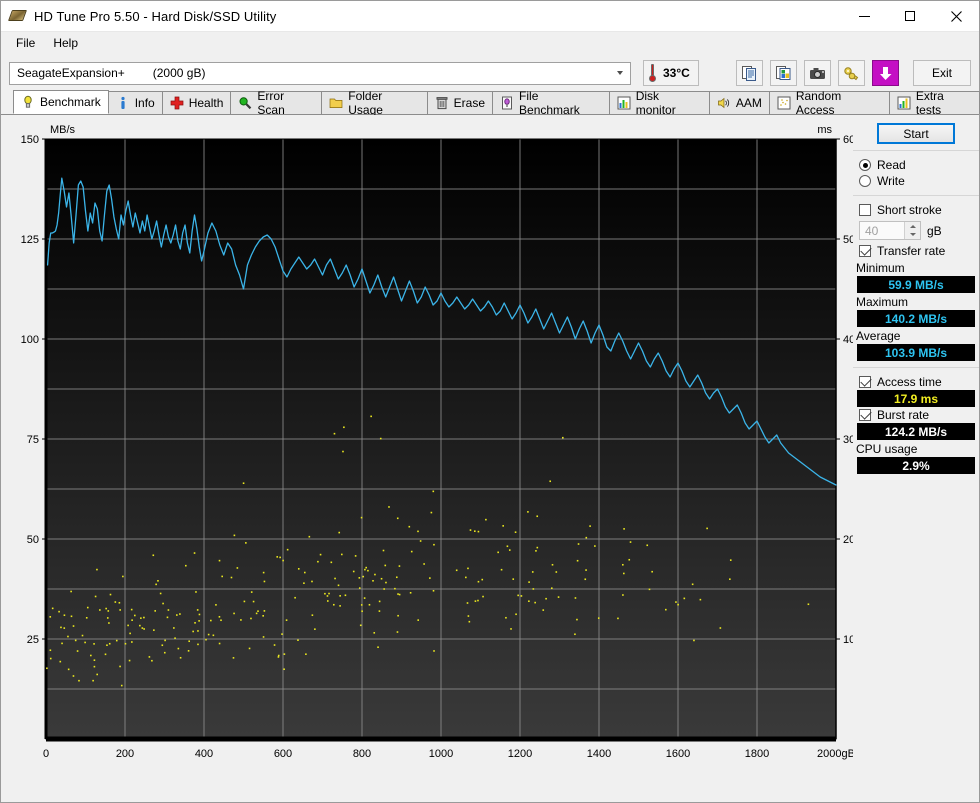 Image resolution: width=980 pixels, height=803 pixels. I want to click on magnifier-icon, so click(245, 103).